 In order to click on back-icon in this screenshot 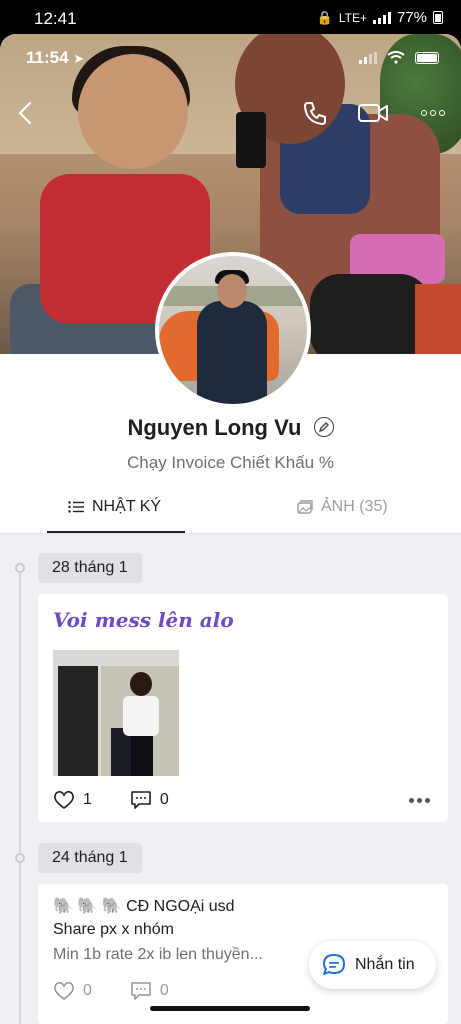, I will do `click(25, 113)`.